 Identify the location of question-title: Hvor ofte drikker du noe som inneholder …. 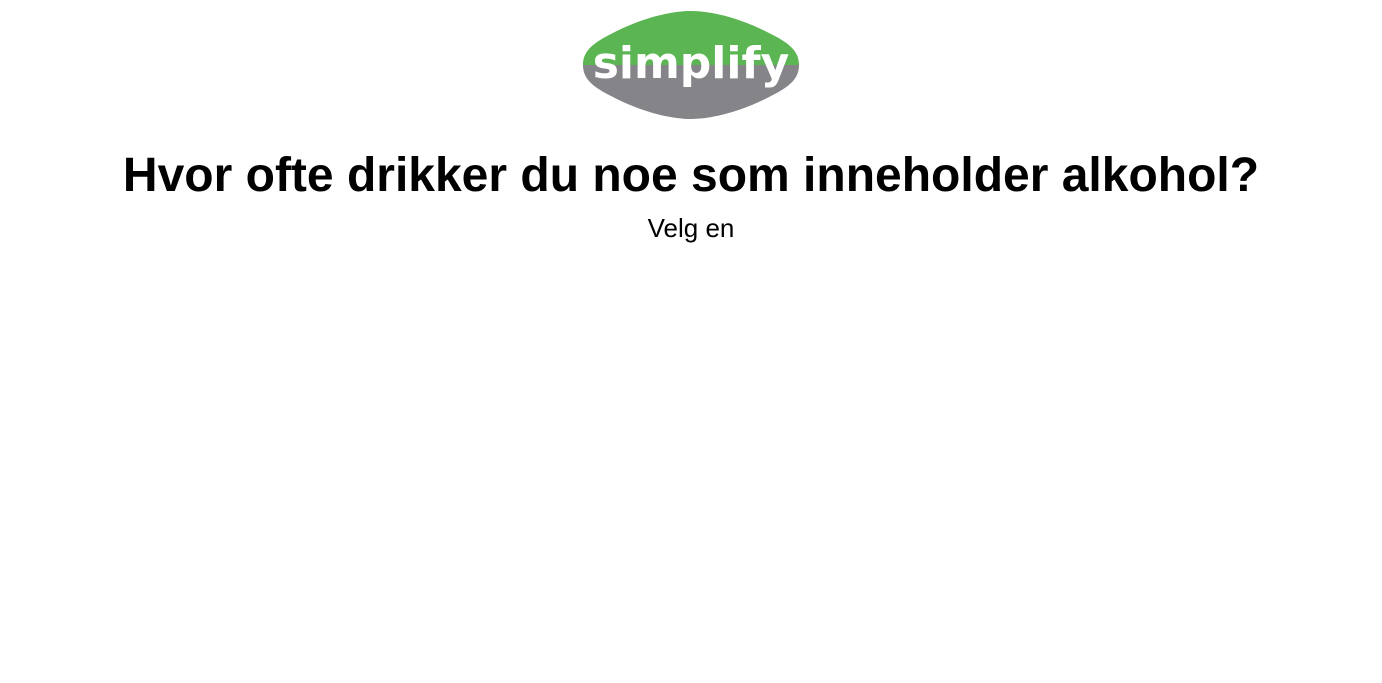
(691, 175).